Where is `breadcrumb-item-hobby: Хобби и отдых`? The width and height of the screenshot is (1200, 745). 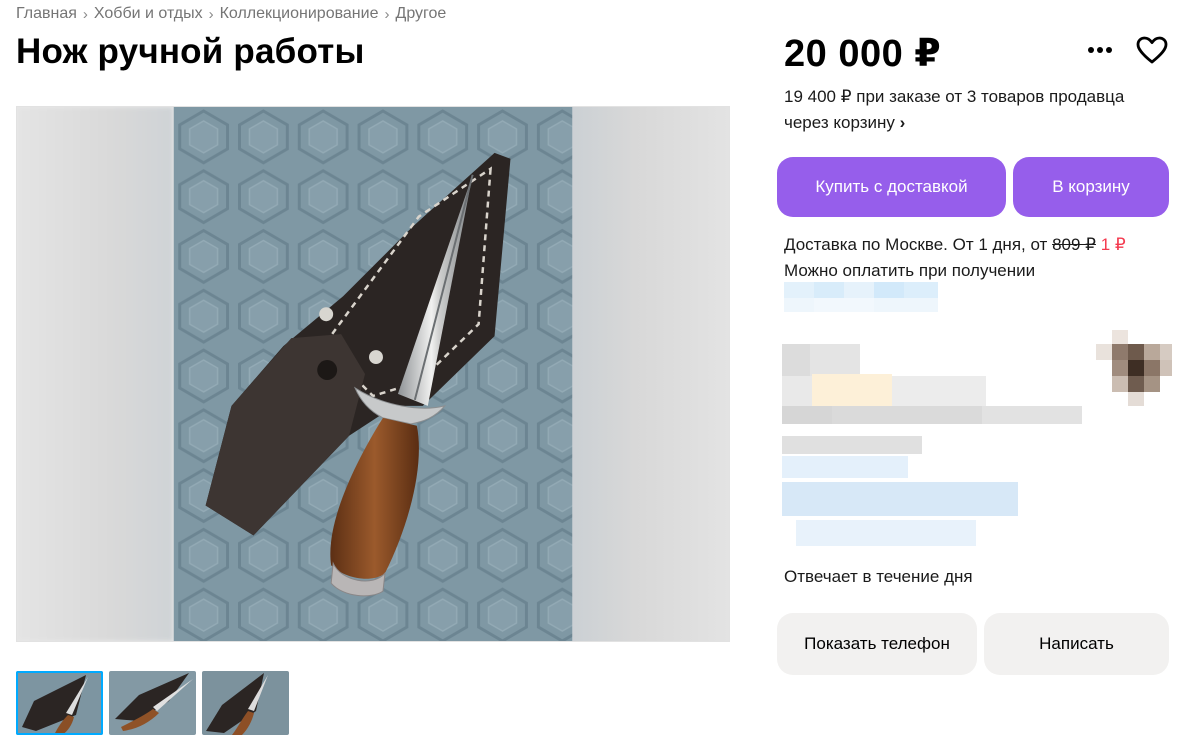
breadcrumb-item-hobby: Хобби и отдых is located at coordinates (148, 14).